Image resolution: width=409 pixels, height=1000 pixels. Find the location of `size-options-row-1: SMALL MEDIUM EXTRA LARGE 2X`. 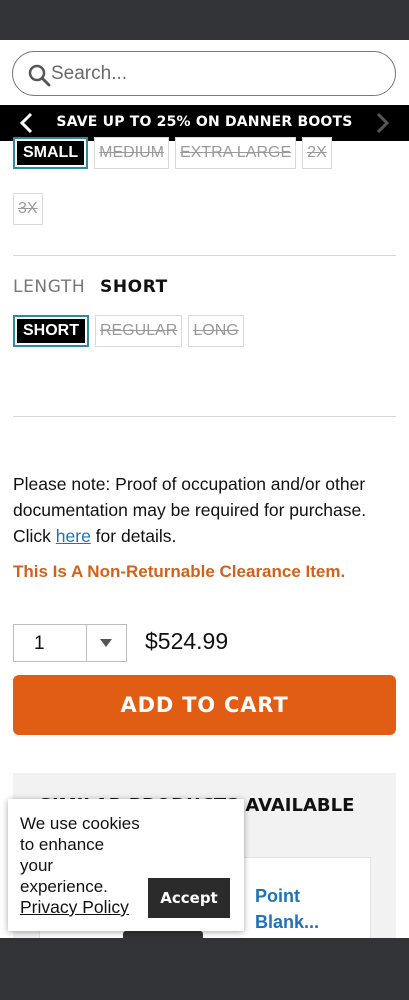

size-options-row-1: SMALL MEDIUM EXTRA LARGE 2X is located at coordinates (172, 153).